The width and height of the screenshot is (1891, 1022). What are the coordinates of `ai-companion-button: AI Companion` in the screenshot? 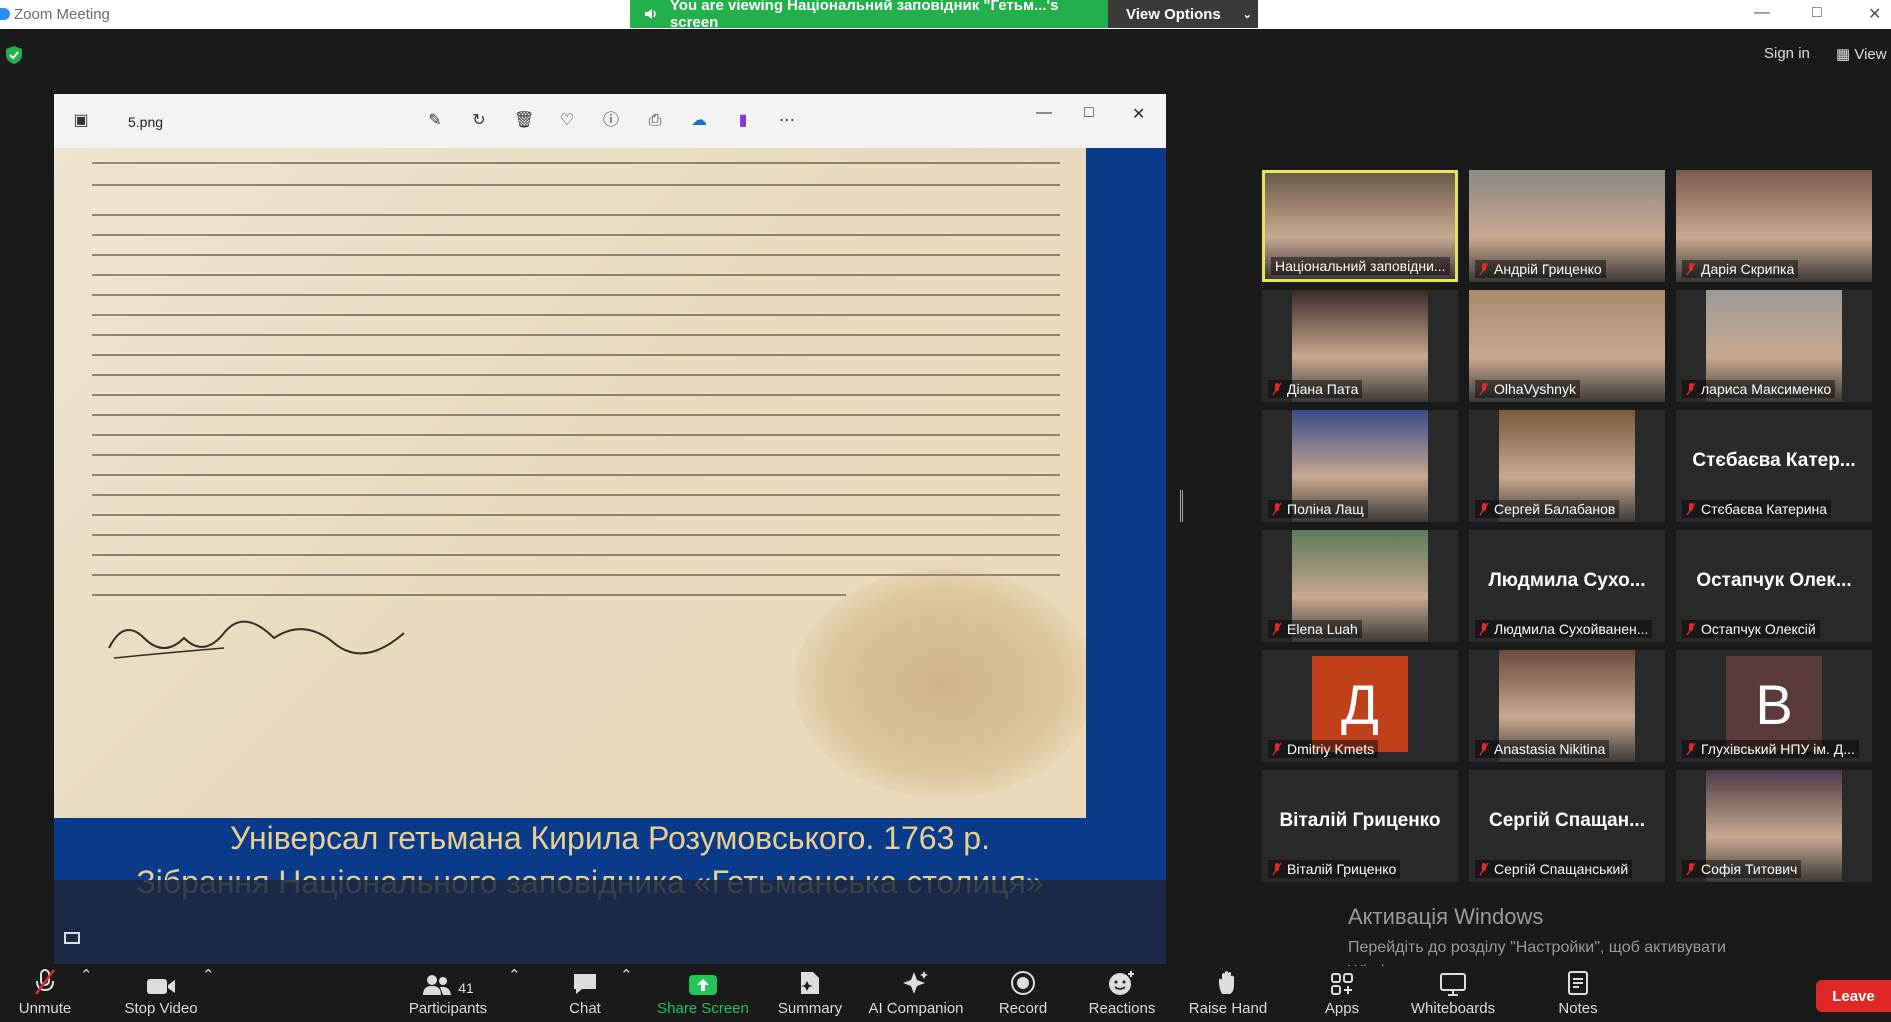 It's located at (916, 994).